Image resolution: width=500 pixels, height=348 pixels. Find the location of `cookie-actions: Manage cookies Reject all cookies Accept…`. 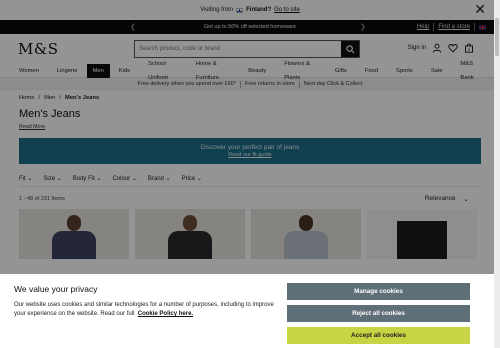

cookie-actions: Manage cookies Reject all cookies Accept… is located at coordinates (378, 315).